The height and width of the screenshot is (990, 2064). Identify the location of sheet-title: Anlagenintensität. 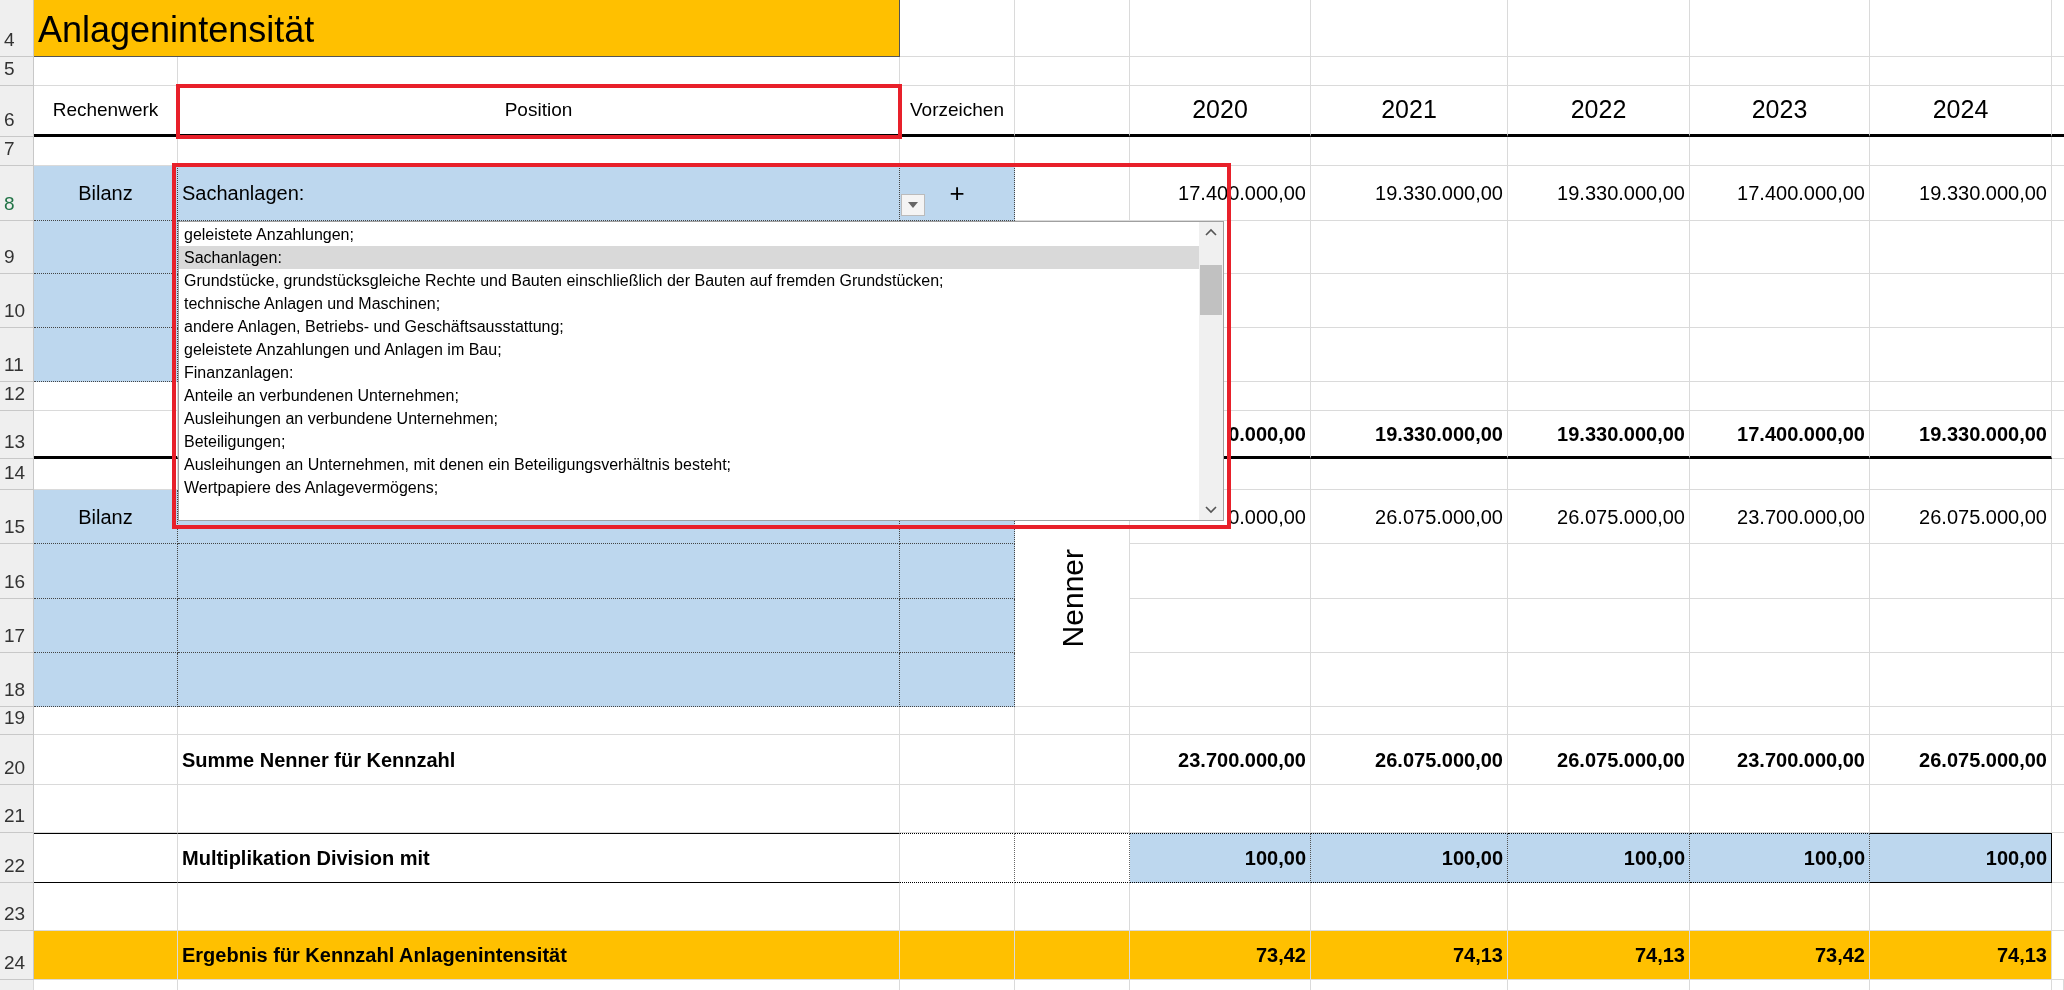
(467, 28).